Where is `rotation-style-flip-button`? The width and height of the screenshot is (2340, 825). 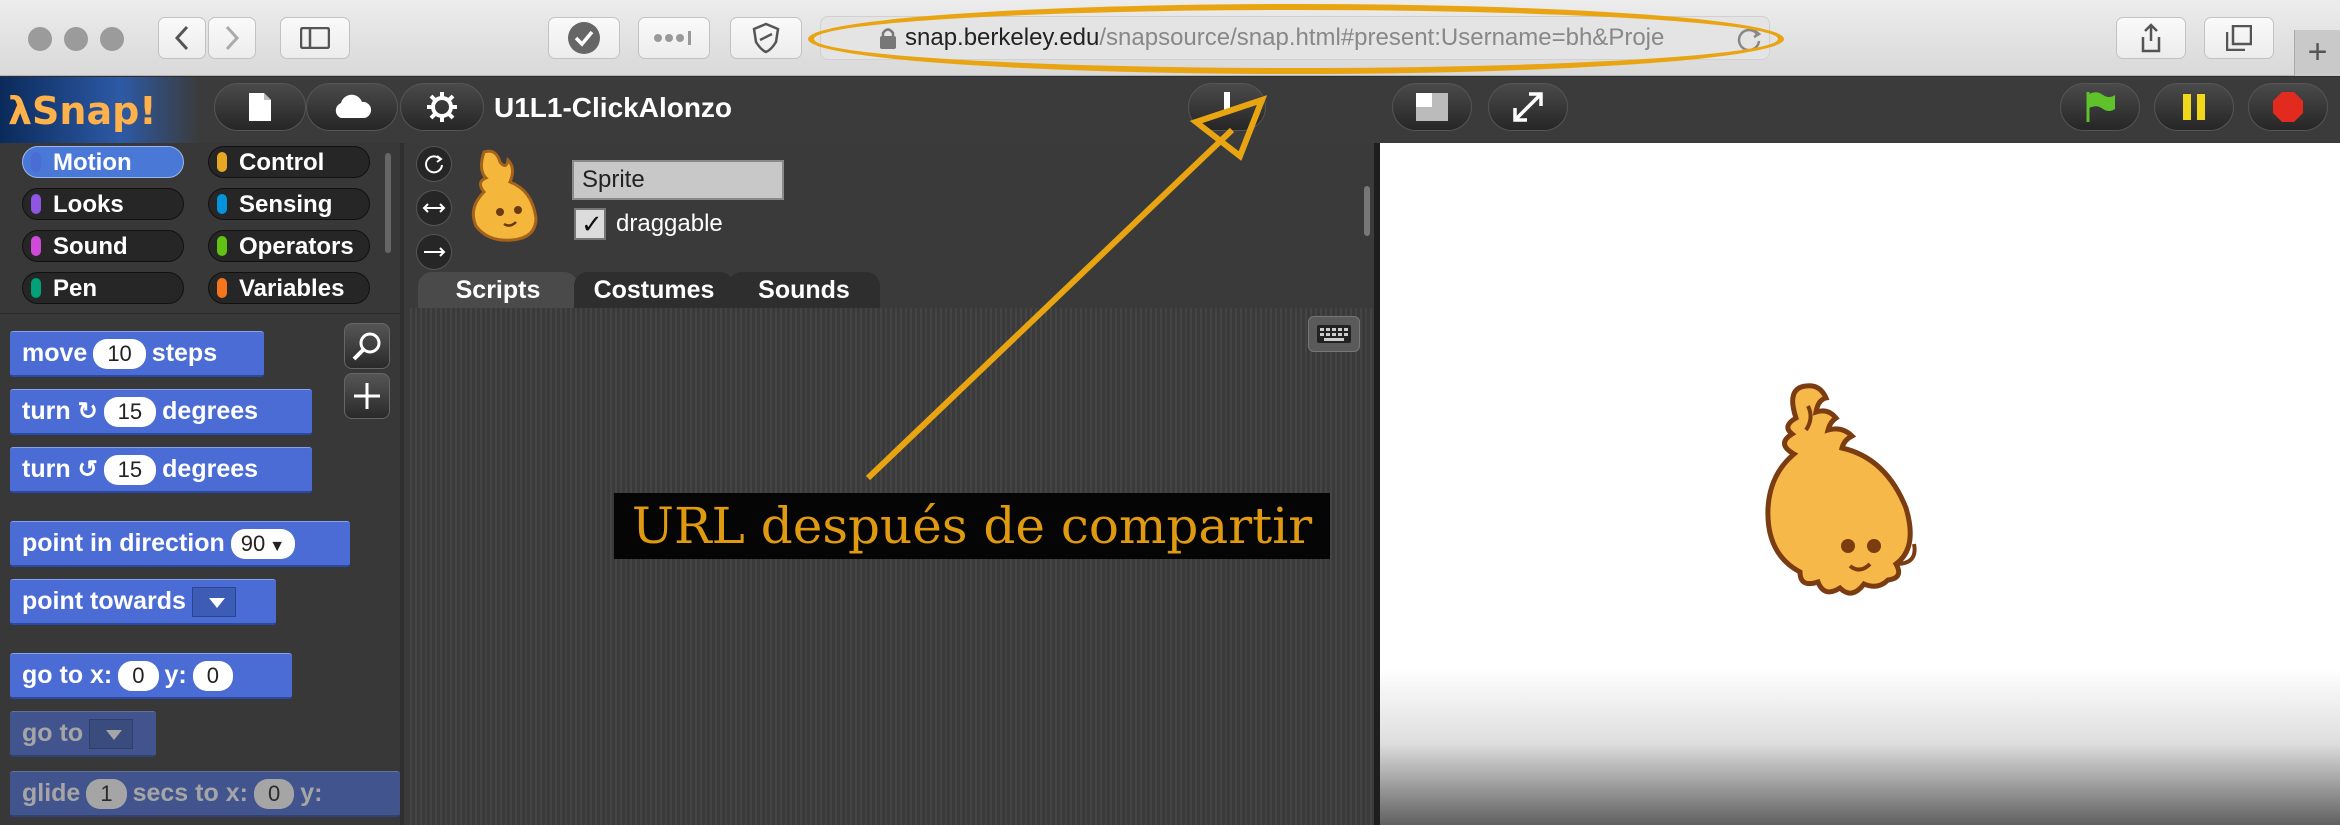
rotation-style-flip-button is located at coordinates (434, 208).